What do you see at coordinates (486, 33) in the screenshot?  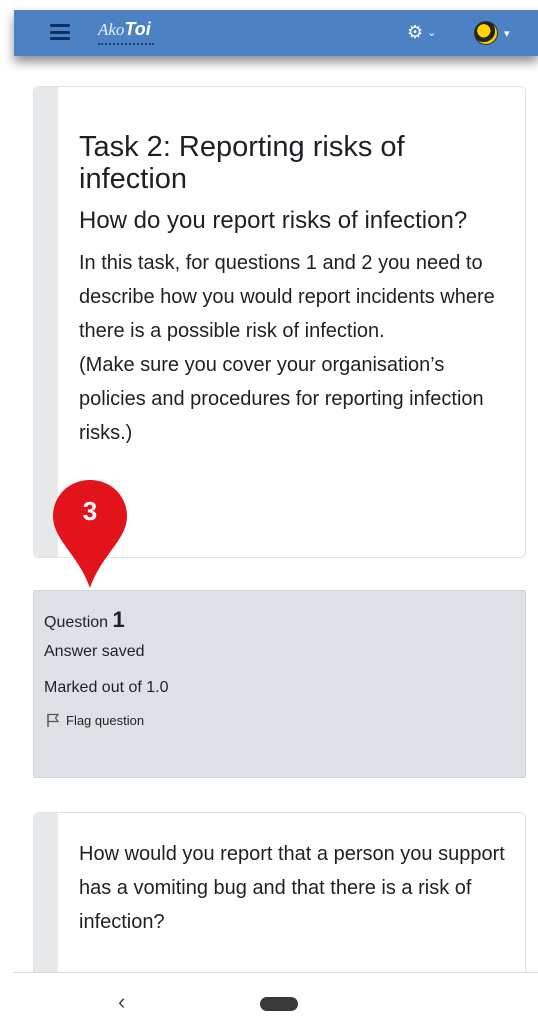 I see `user-avatar` at bounding box center [486, 33].